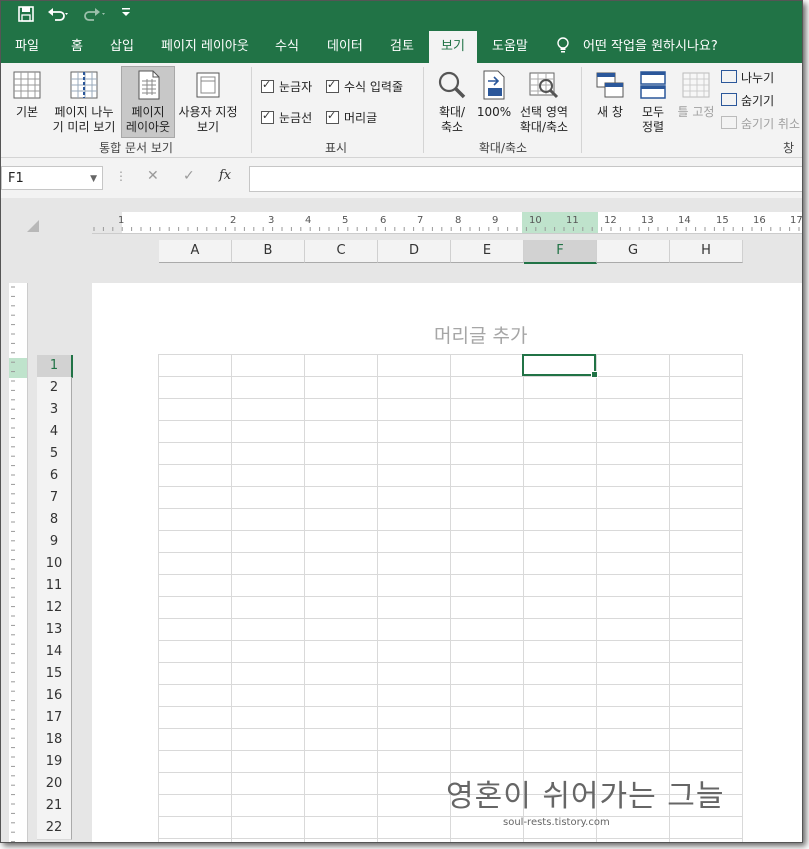 The height and width of the screenshot is (849, 809). What do you see at coordinates (420, 220) in the screenshot?
I see `ruler-tick-label: 7` at bounding box center [420, 220].